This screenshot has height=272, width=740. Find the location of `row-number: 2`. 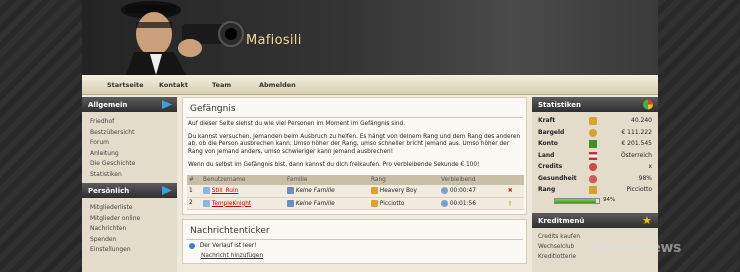

row-number: 2 is located at coordinates (194, 203).